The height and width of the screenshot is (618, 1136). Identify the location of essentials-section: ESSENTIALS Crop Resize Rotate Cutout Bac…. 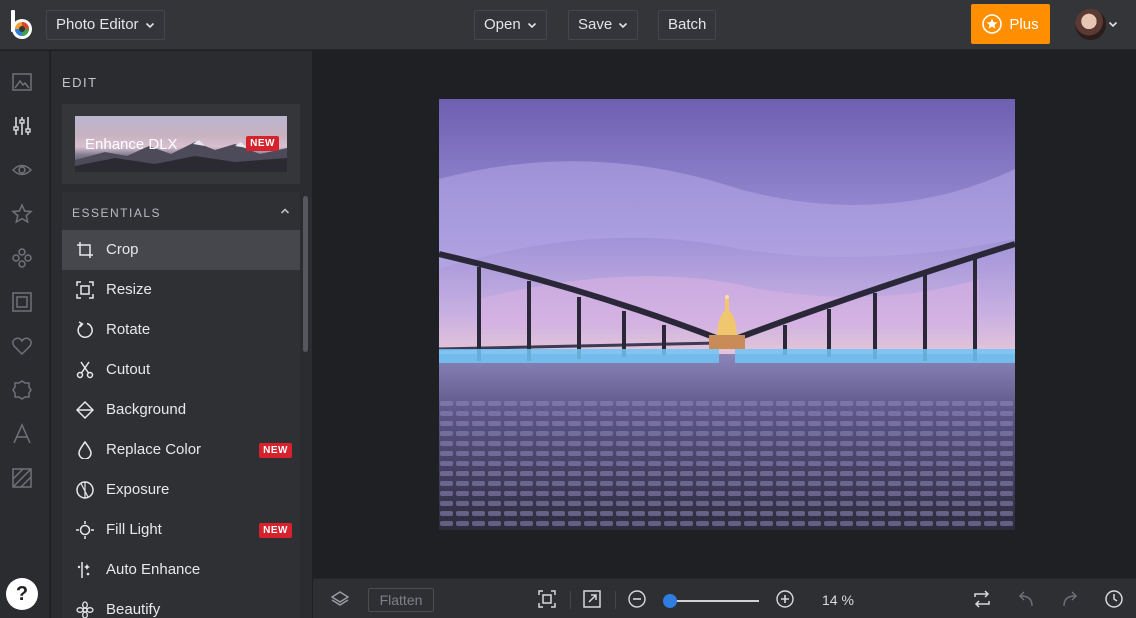
(181, 405).